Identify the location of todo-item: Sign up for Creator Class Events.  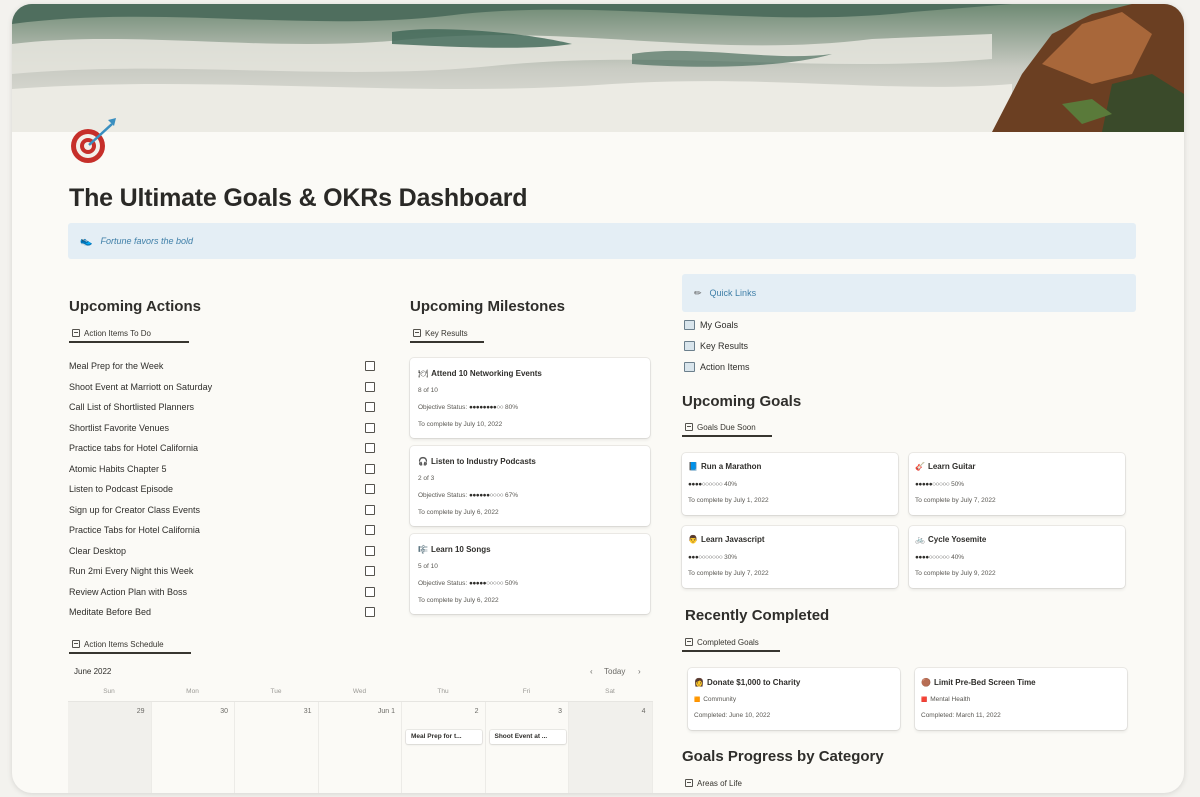
(222, 510).